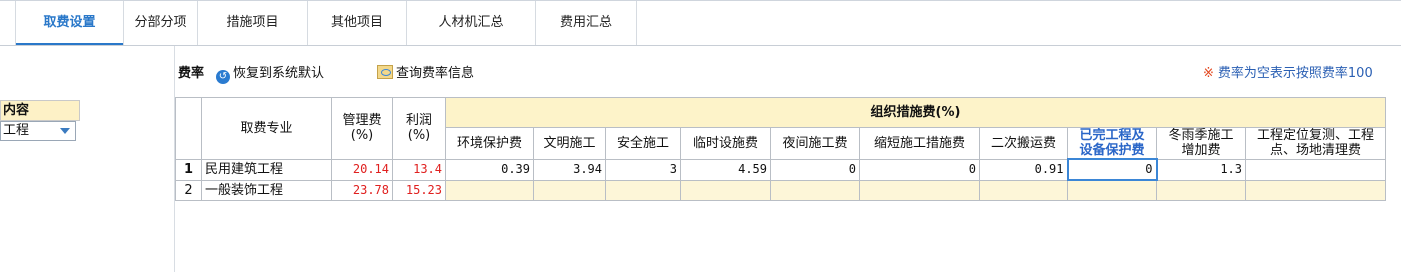 The height and width of the screenshot is (272, 1401). Describe the element at coordinates (435, 73) in the screenshot. I see `query-rate-info-label: 查询费率信息` at that location.